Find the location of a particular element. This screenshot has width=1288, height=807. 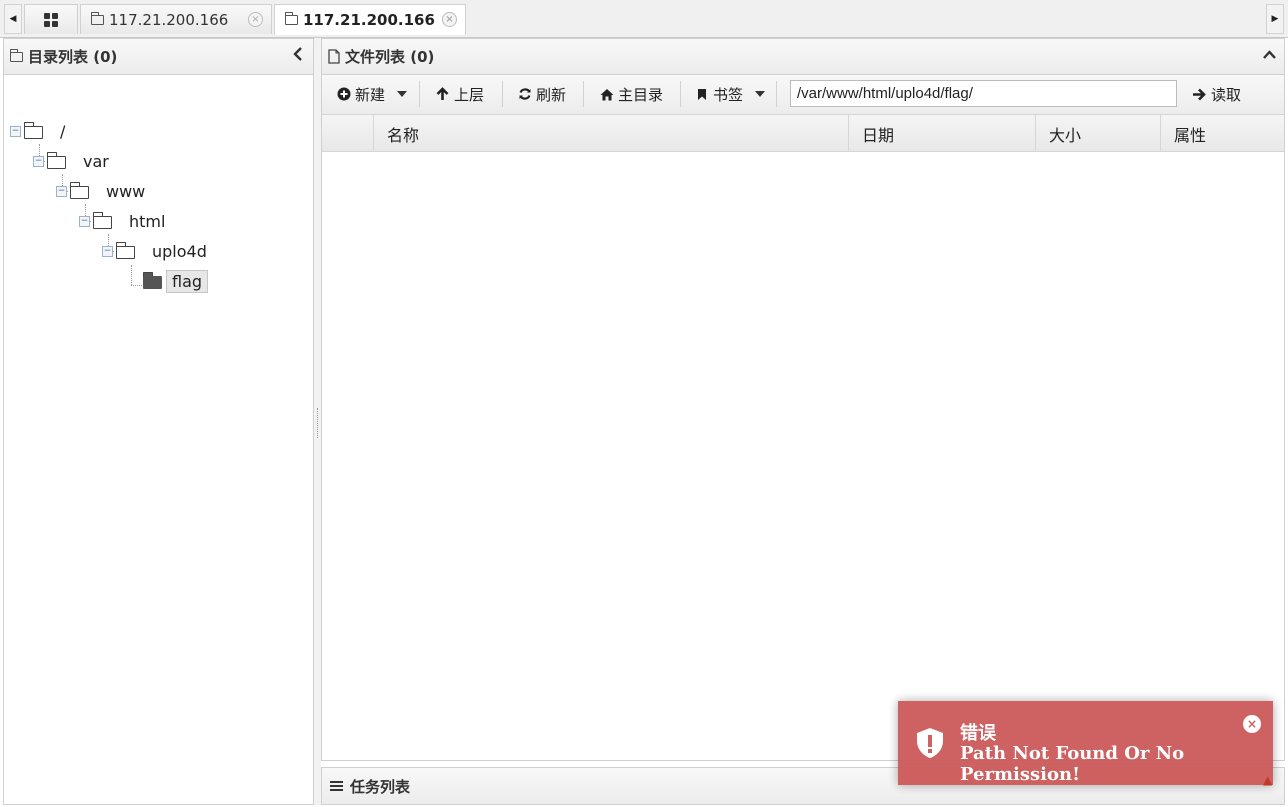

tab-scroll-left-button: ◀ is located at coordinates (13, 19).